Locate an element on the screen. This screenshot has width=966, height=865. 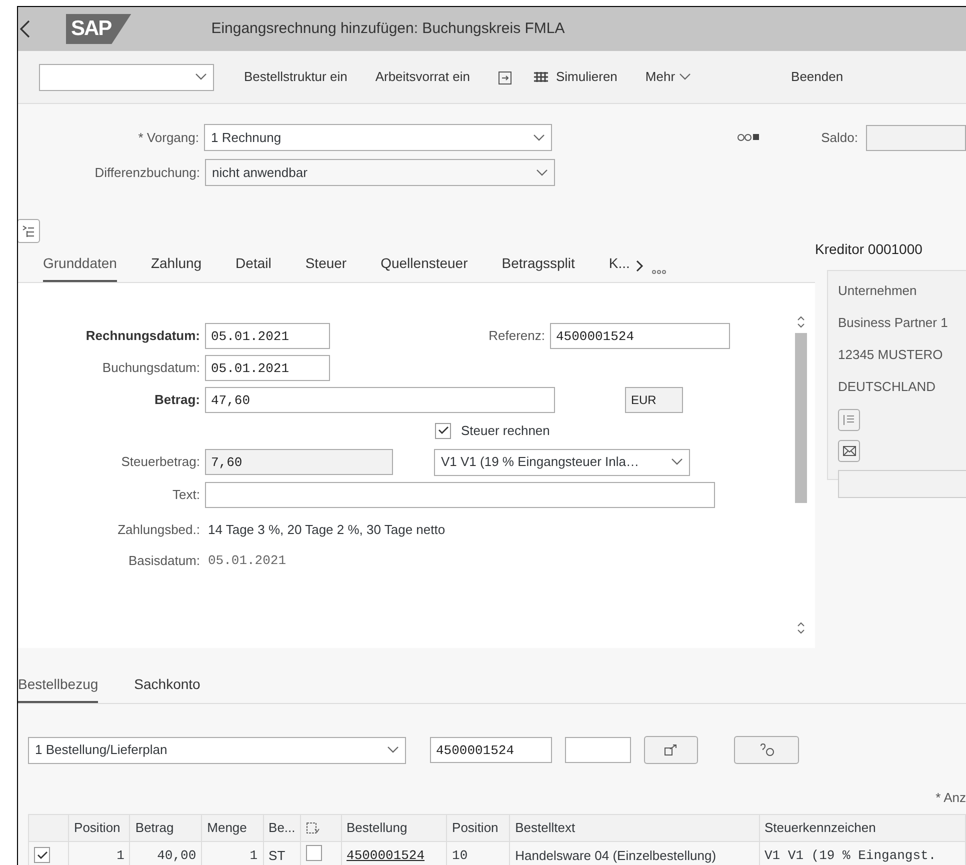
tab: Sachkonto is located at coordinates (167, 686).